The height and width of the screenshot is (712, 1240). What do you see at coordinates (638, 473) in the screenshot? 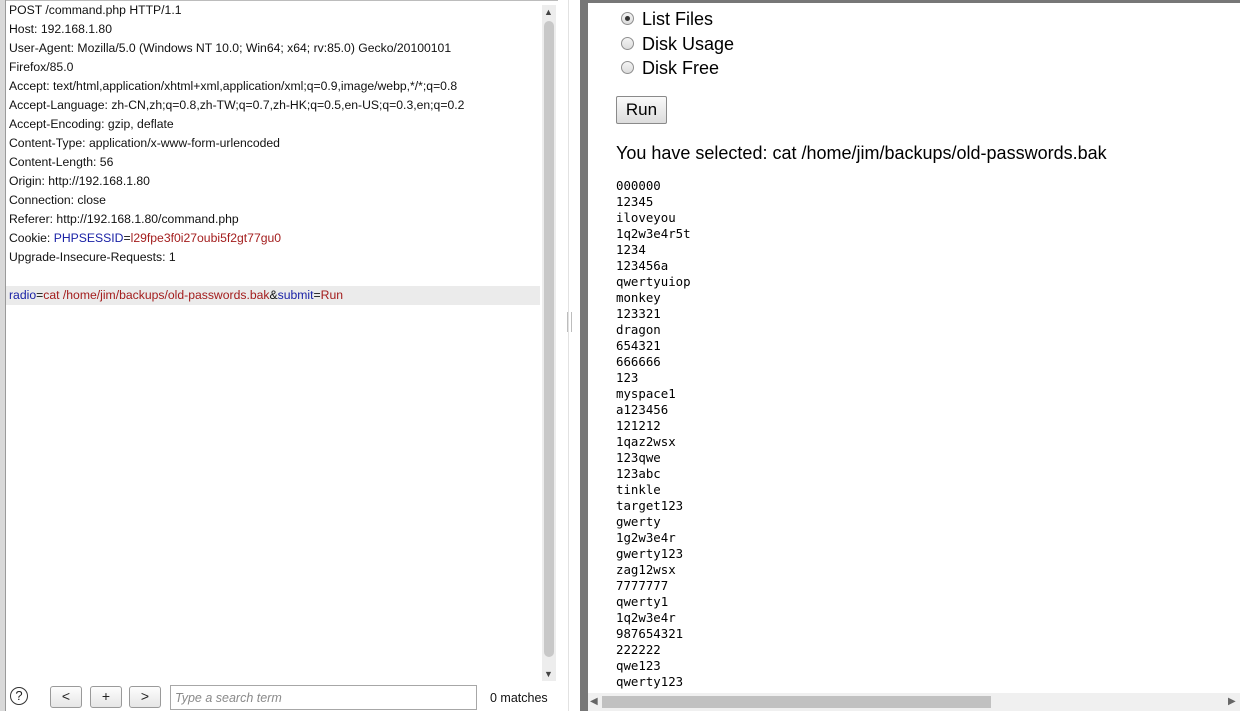
I see `output-line: 123abc` at bounding box center [638, 473].